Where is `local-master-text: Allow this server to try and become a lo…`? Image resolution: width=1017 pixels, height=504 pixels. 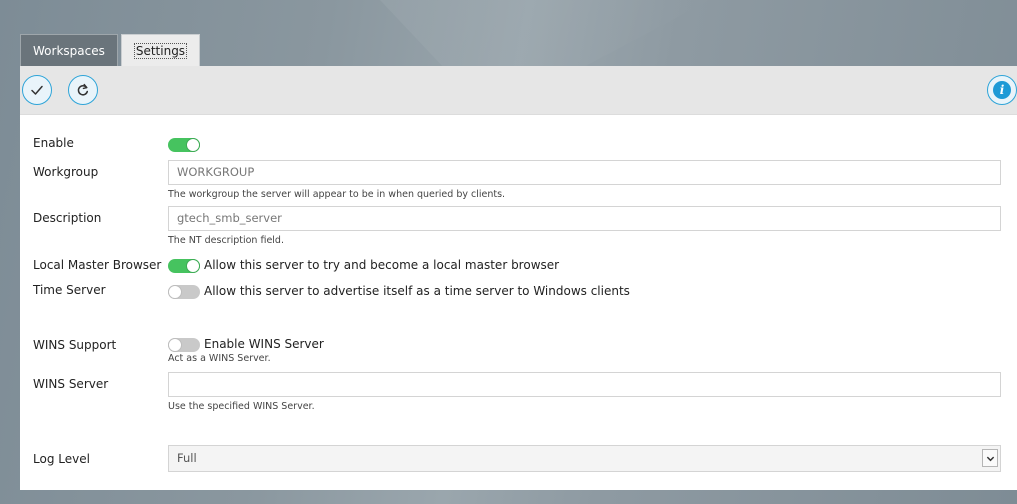
local-master-text: Allow this server to try and become a lo… is located at coordinates (382, 265).